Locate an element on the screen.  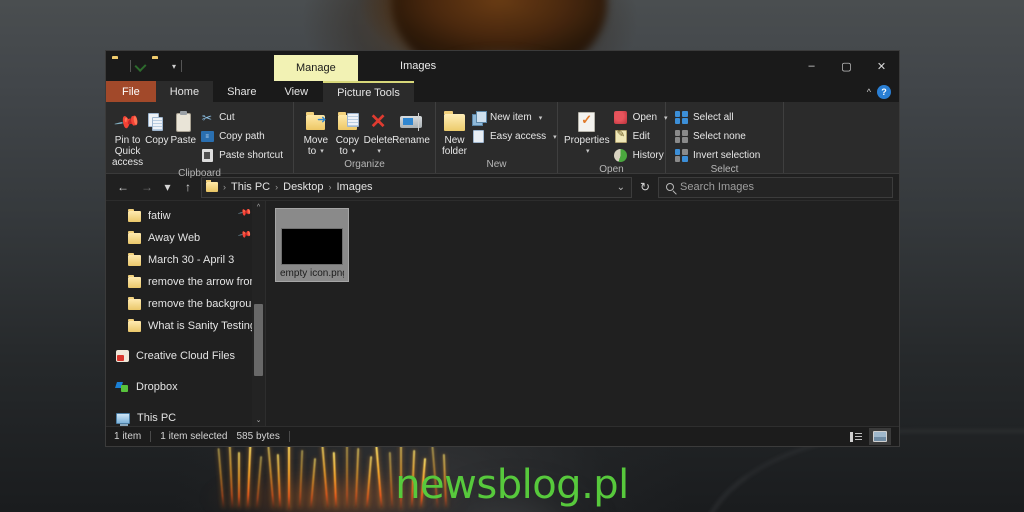
paste-button: Paste is located at coordinates (183, 126).